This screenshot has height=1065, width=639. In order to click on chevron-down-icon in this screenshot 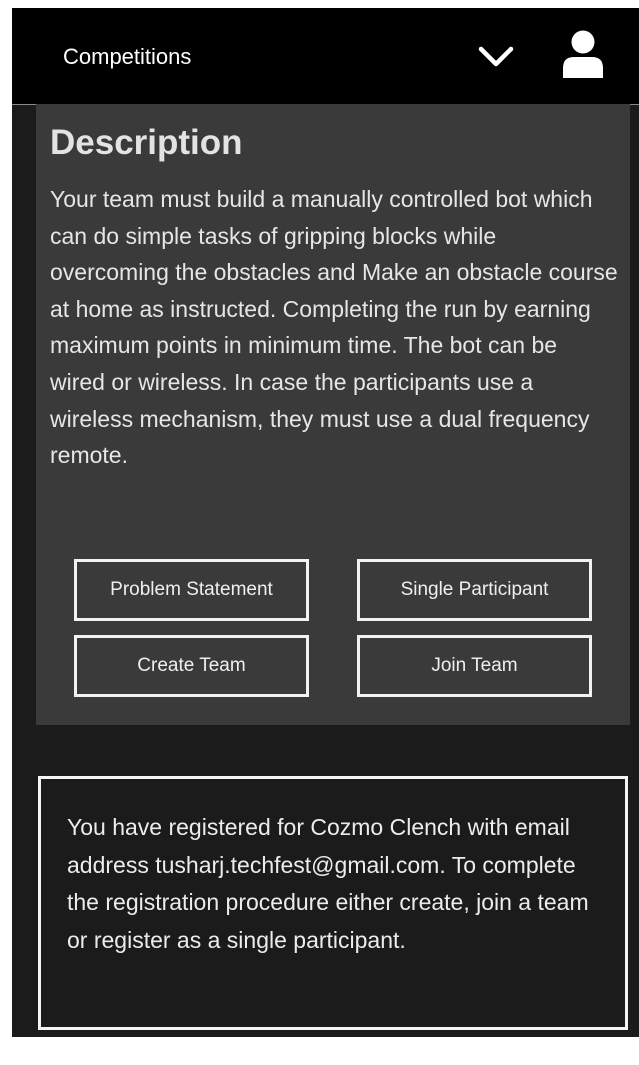, I will do `click(496, 57)`.